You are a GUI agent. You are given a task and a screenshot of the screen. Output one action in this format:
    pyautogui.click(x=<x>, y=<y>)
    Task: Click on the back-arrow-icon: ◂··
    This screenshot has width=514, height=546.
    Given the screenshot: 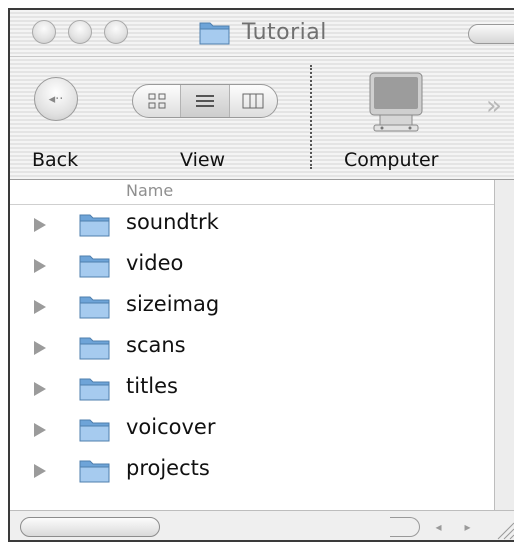 What is the action you would take?
    pyautogui.click(x=56, y=99)
    